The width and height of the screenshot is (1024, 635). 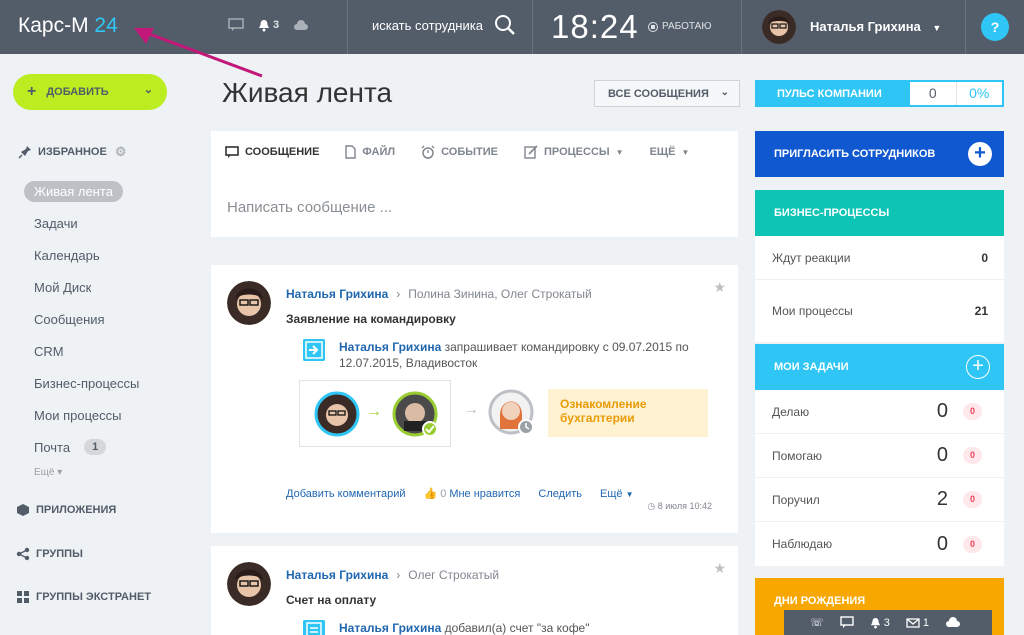 I want to click on work-status-label: РАБОТАЮ, so click(x=687, y=26).